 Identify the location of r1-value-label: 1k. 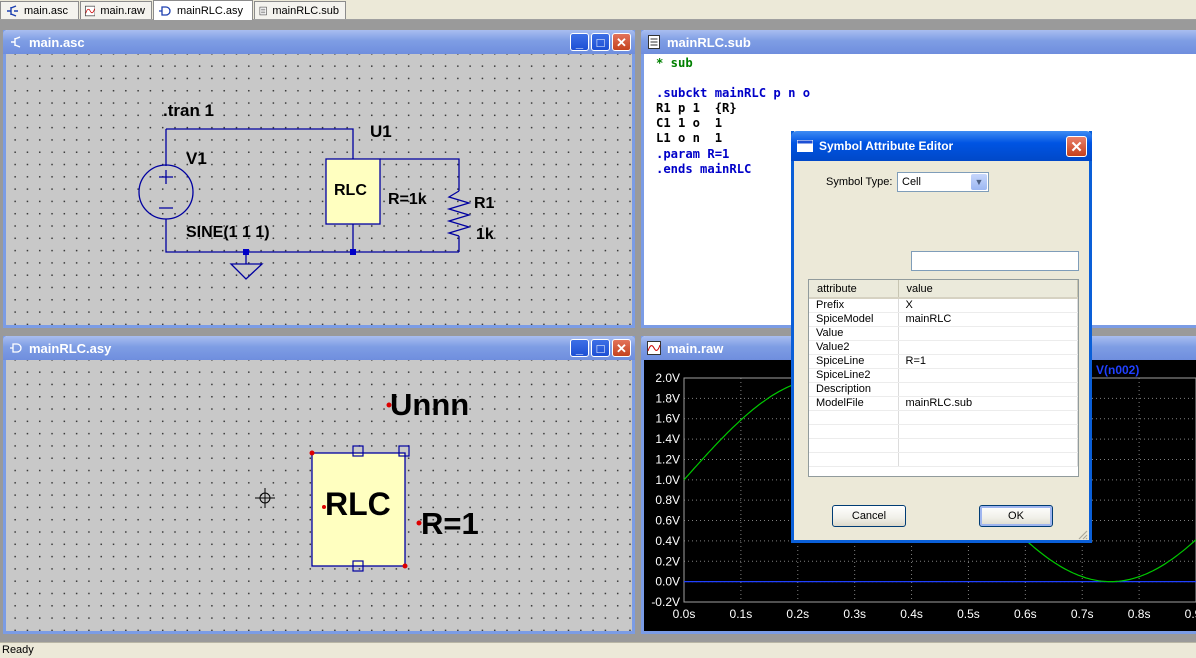
(485, 235).